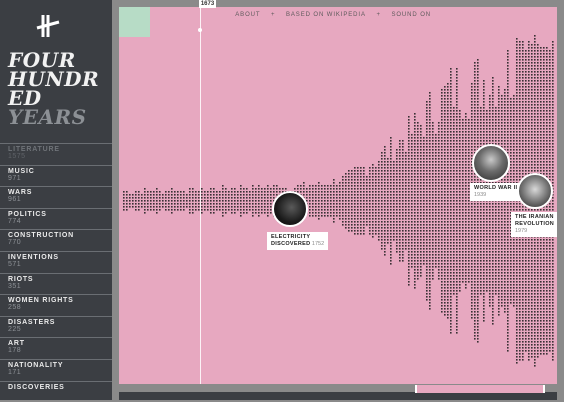 This screenshot has width=564, height=402. I want to click on category-item-music: MUSIC971, so click(56, 176).